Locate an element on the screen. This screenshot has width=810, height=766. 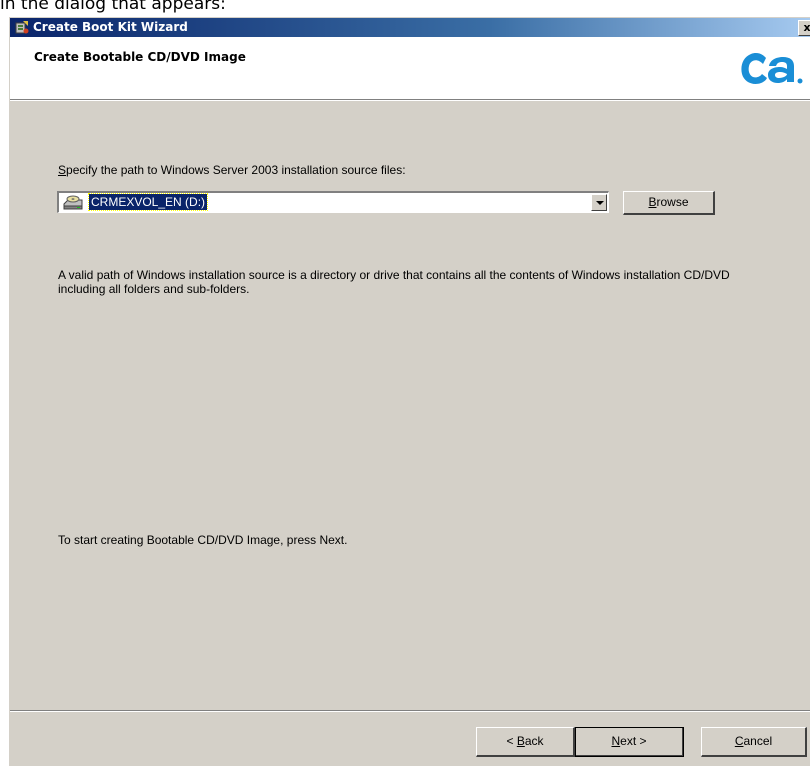
wizard-app-icon is located at coordinates (22, 27).